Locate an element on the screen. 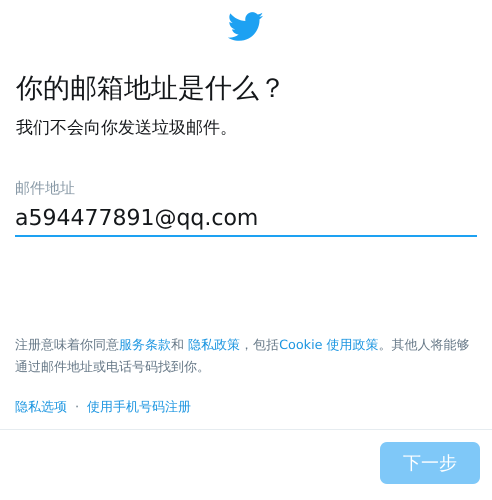 The height and width of the screenshot is (500, 492). field-label: 邮件地址 is located at coordinates (45, 188).